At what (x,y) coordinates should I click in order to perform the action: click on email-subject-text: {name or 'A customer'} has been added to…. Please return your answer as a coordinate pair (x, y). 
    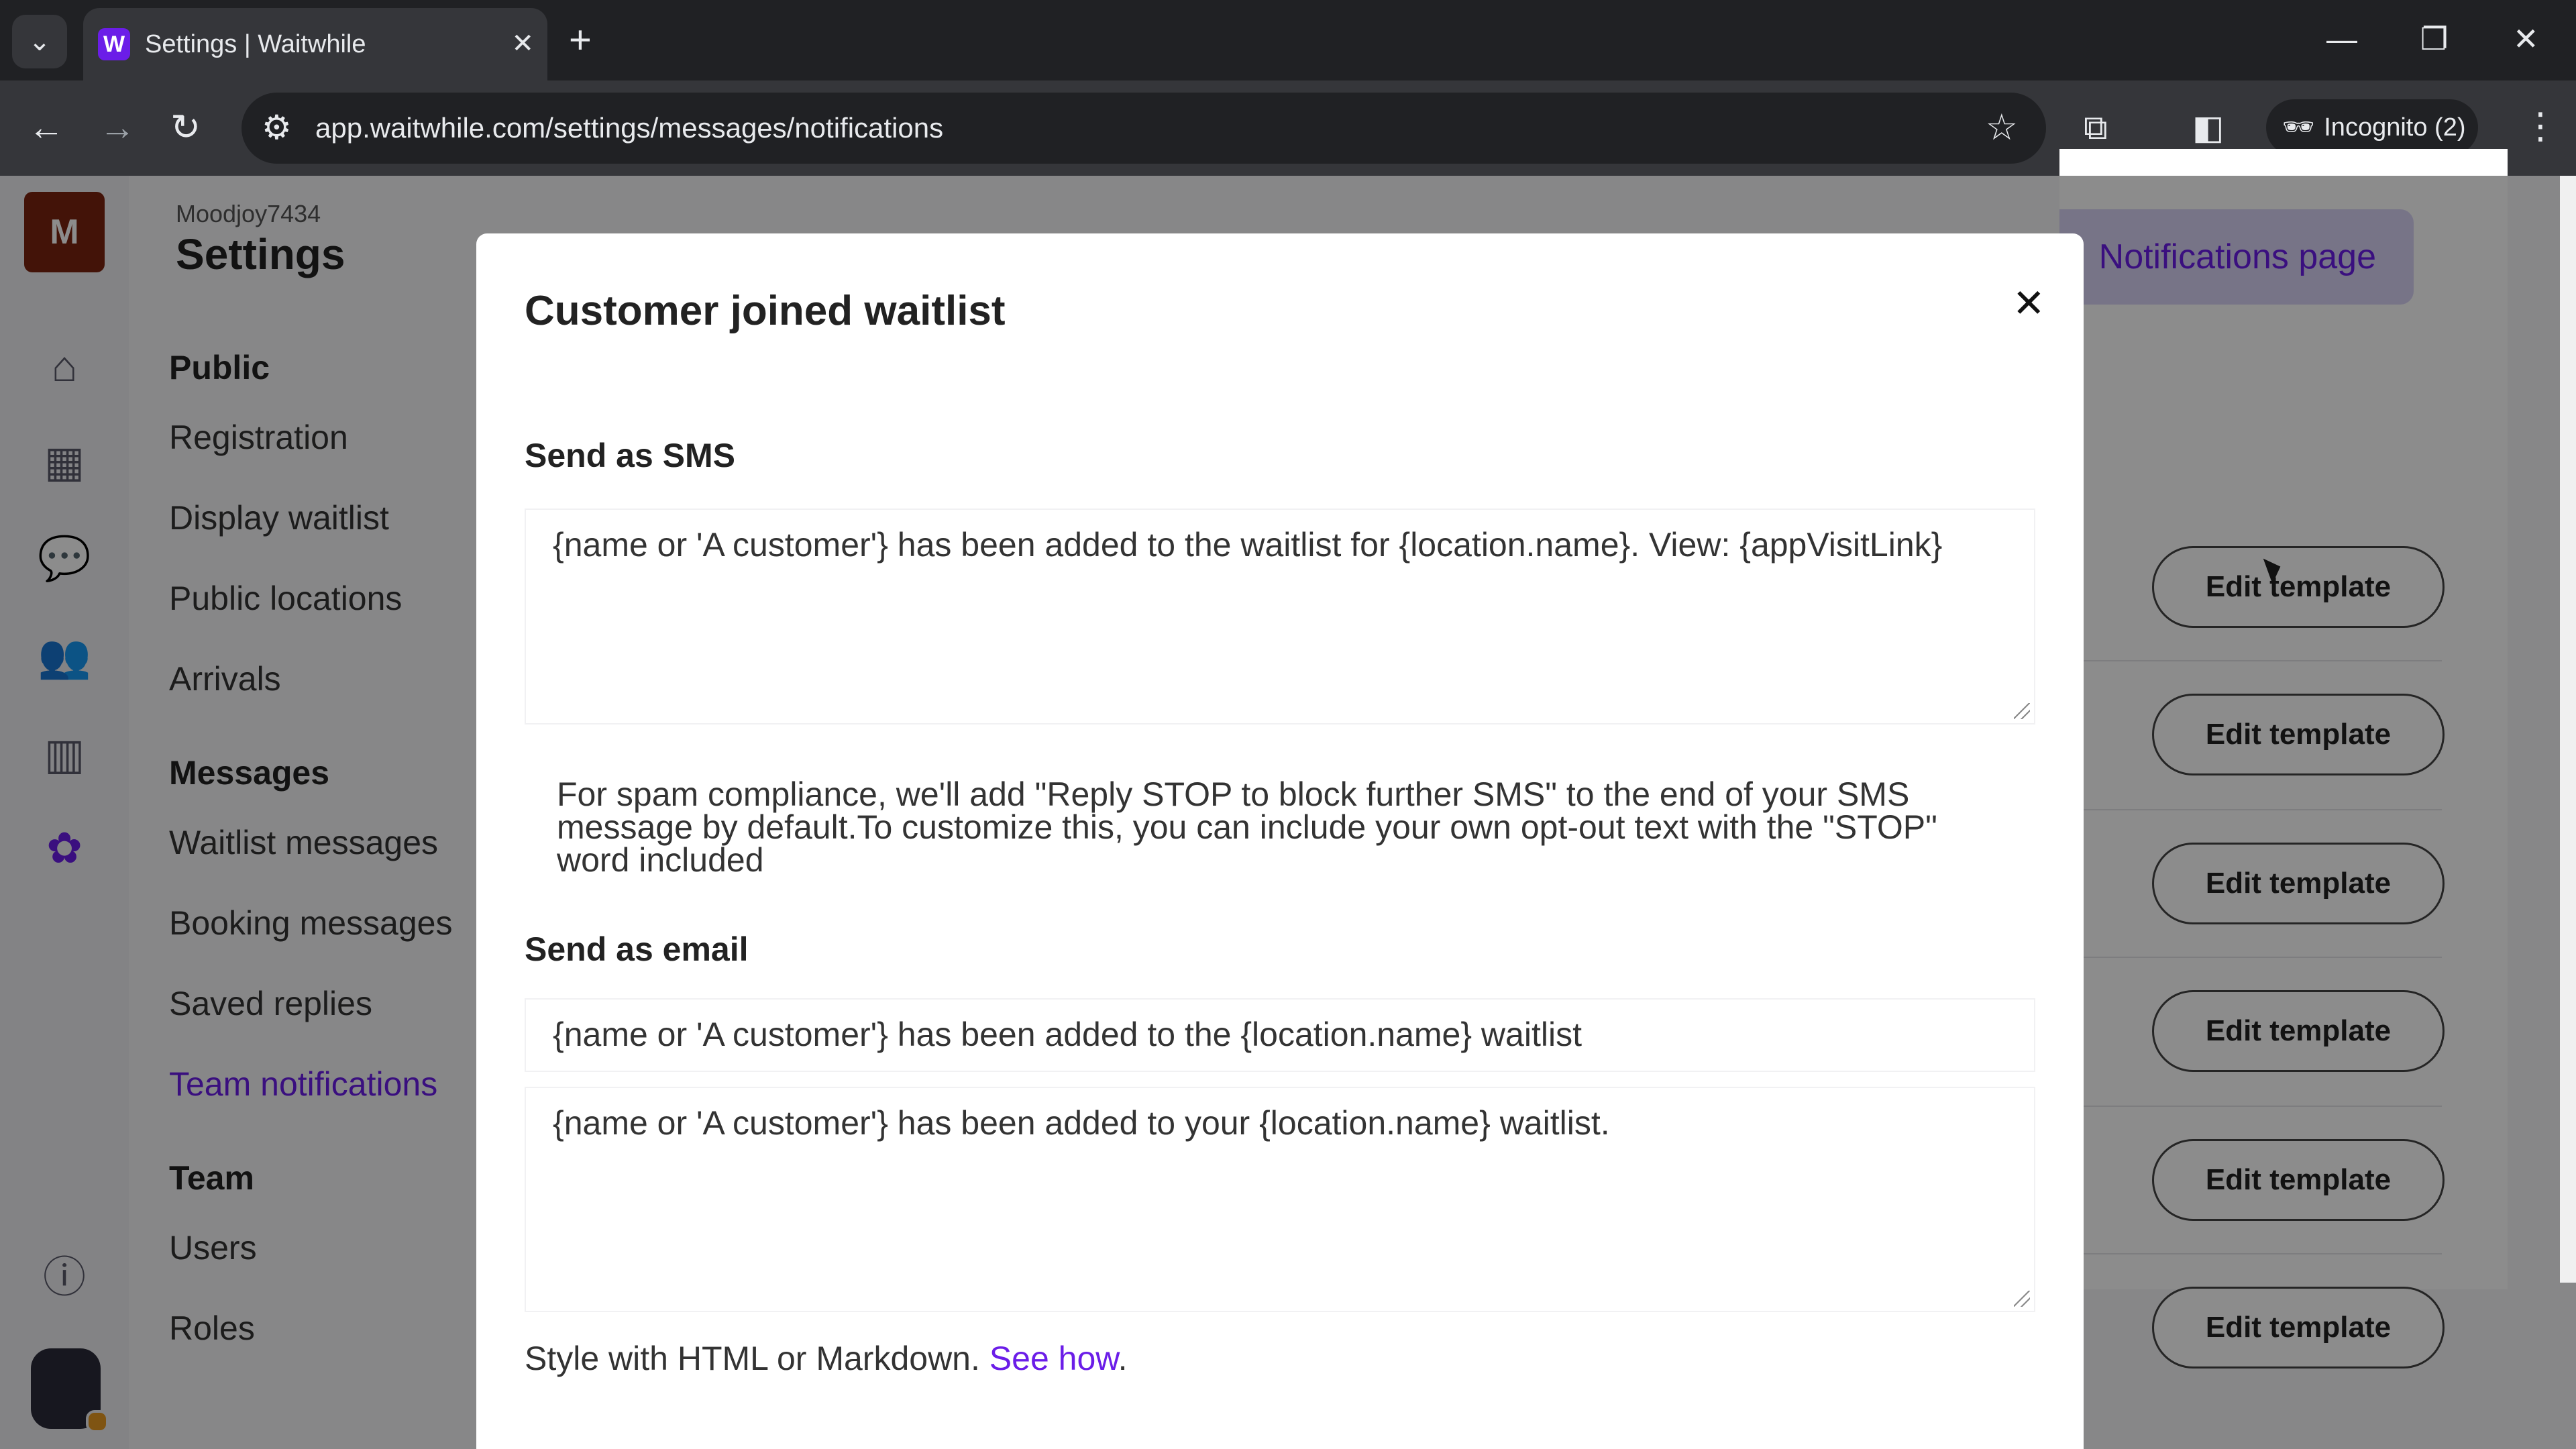
    Looking at the image, I should click on (1067, 1034).